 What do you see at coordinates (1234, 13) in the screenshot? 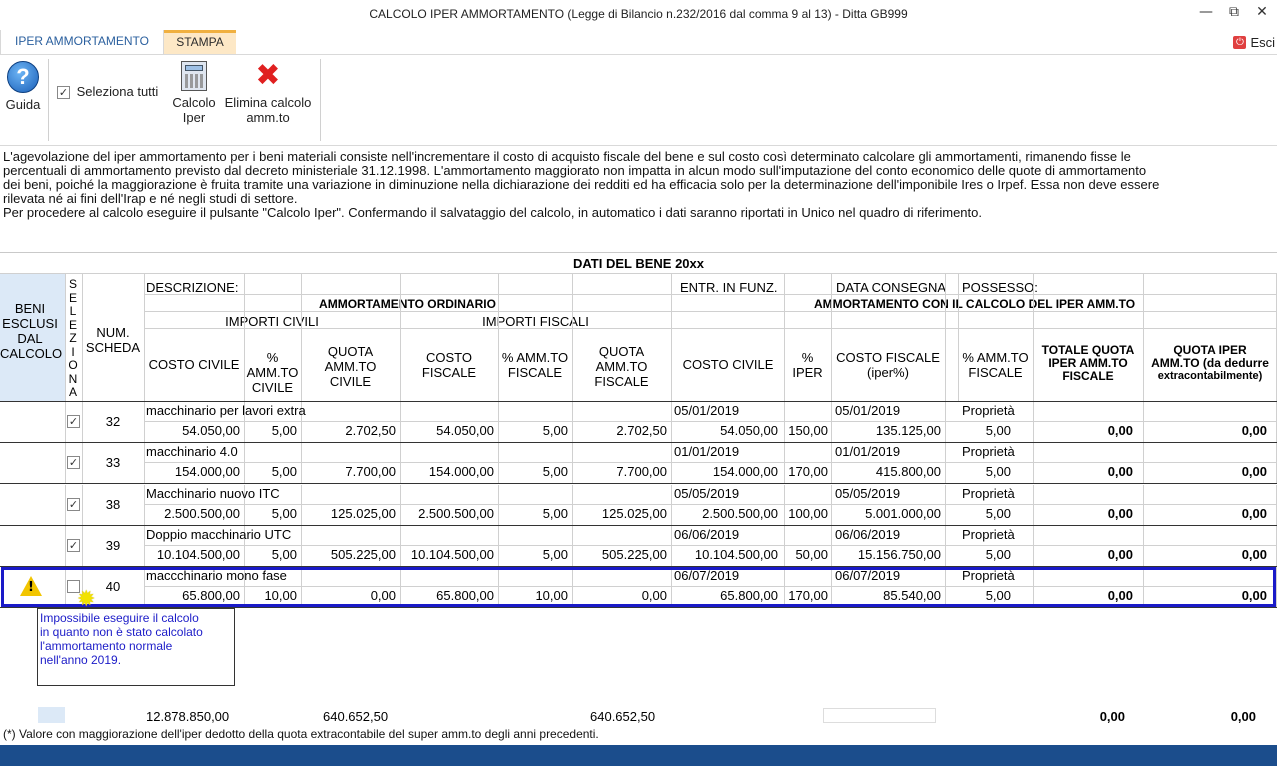
I see `restore-button: ⧉` at bounding box center [1234, 13].